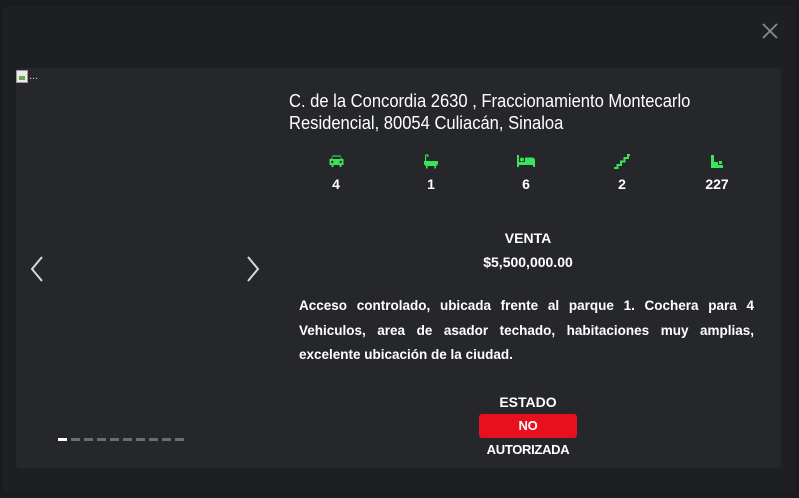 The image size is (799, 498). Describe the element at coordinates (526, 172) in the screenshot. I see `feature-bedrooms: 6` at that location.